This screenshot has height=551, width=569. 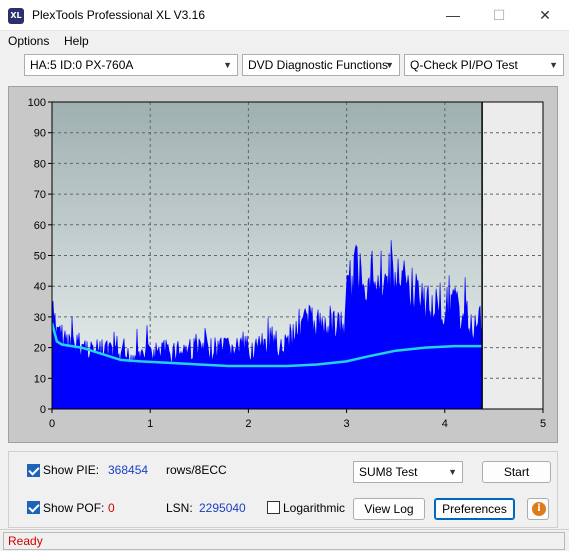 What do you see at coordinates (128, 470) in the screenshot?
I see `pie-value: 368454` at bounding box center [128, 470].